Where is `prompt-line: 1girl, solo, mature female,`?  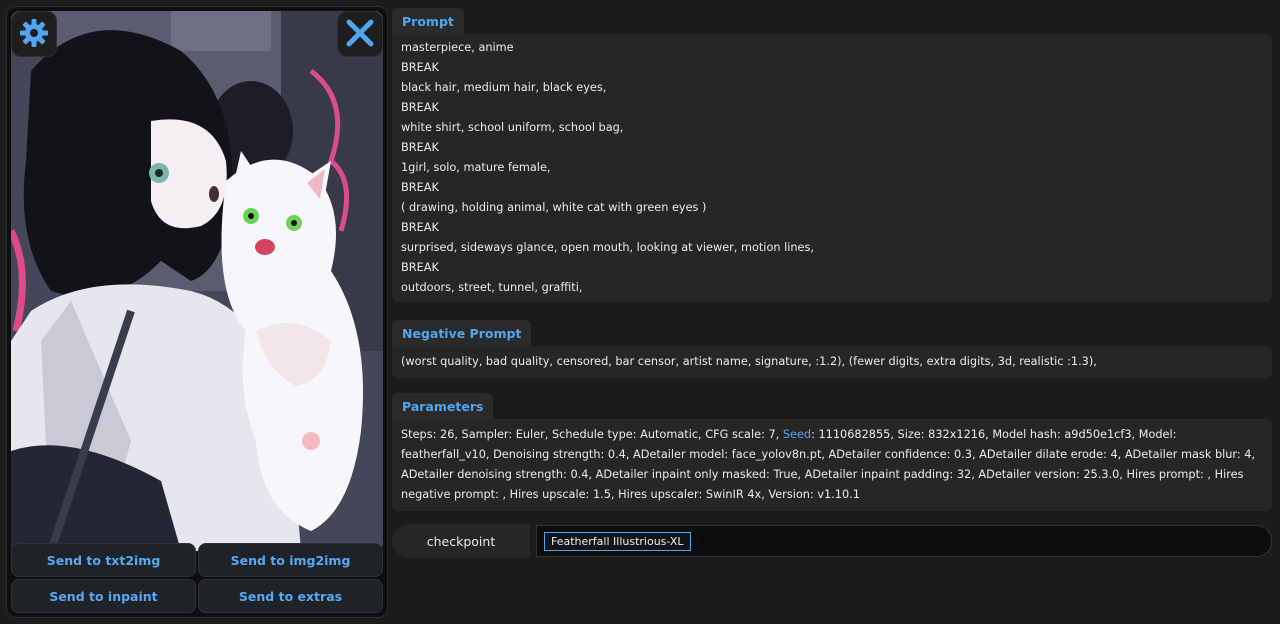
prompt-line: 1girl, solo, mature female, is located at coordinates (476, 167).